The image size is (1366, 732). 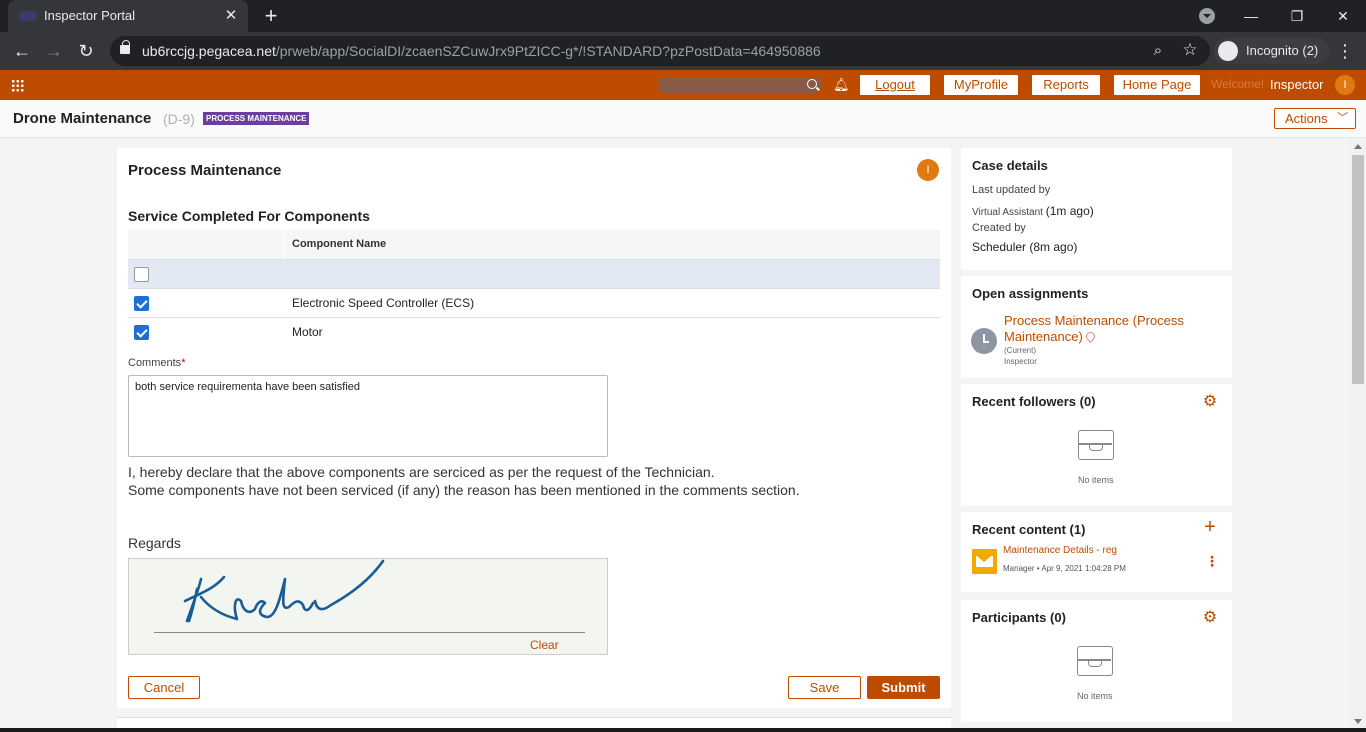 What do you see at coordinates (141, 274) in the screenshot?
I see `row-checkbox` at bounding box center [141, 274].